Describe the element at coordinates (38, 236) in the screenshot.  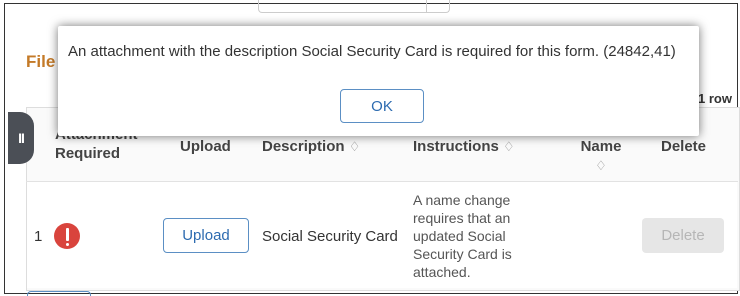
I see `row-number: 1` at that location.